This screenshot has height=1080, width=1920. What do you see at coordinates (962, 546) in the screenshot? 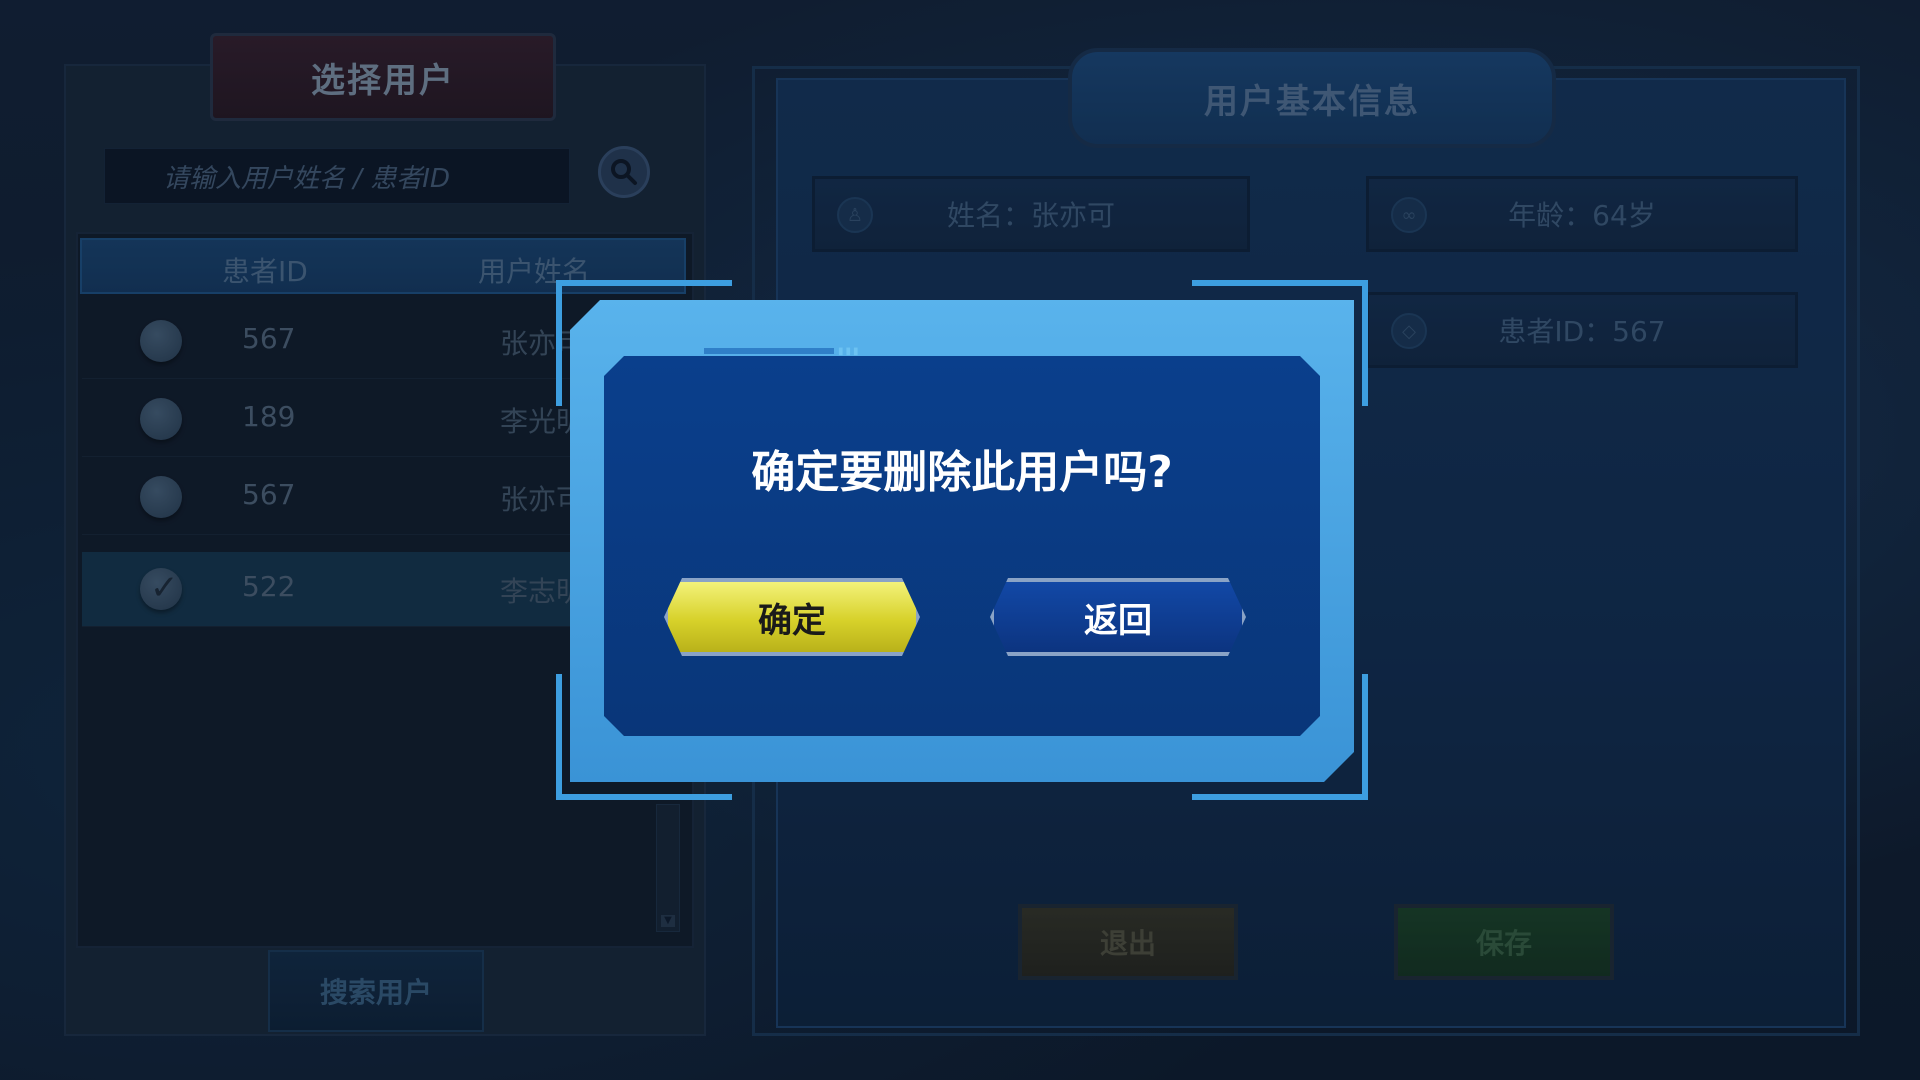
I see `dialog-body` at bounding box center [962, 546].